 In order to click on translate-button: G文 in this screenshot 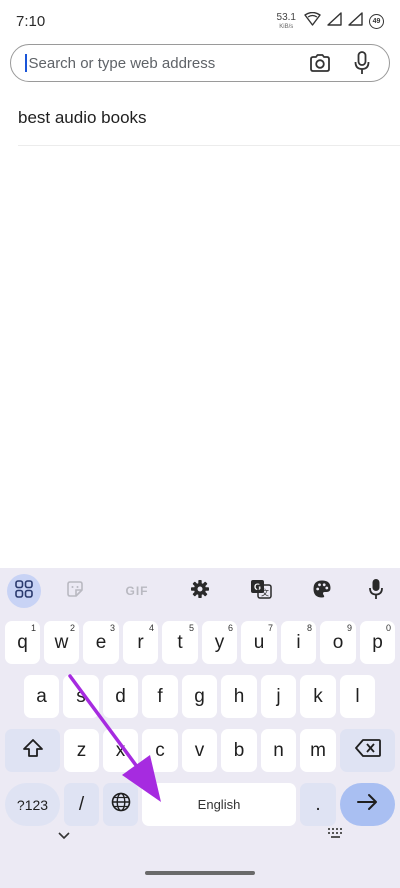, I will do `click(261, 591)`.